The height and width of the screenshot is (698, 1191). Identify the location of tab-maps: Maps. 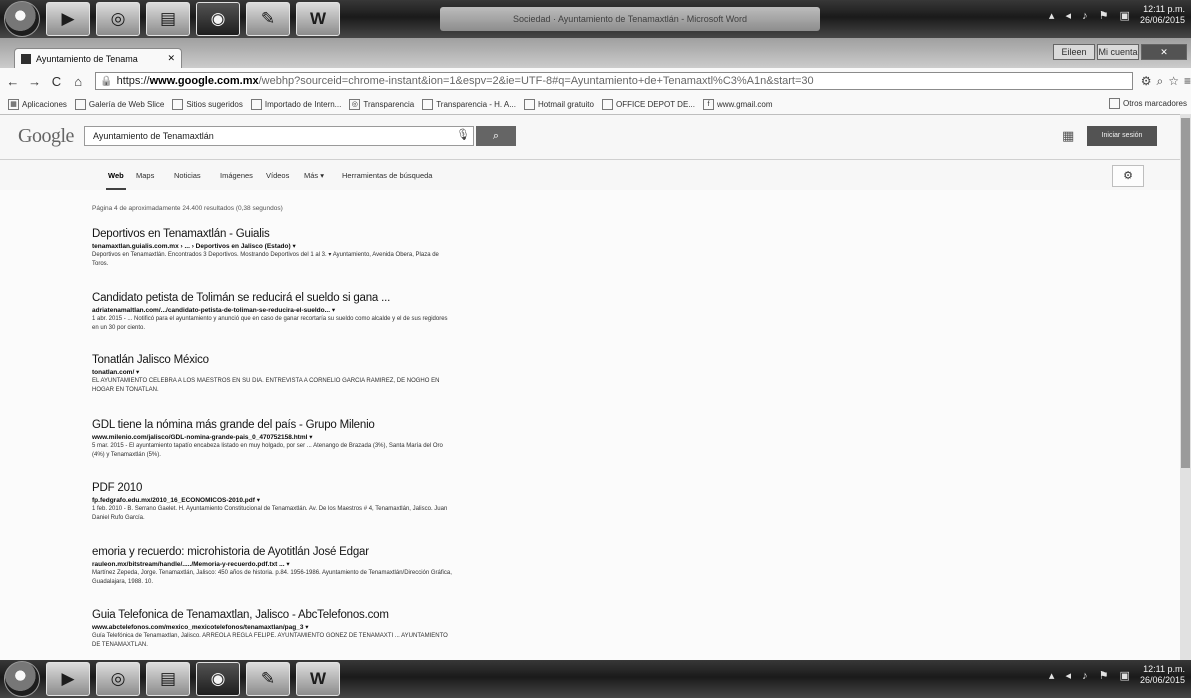
(145, 175).